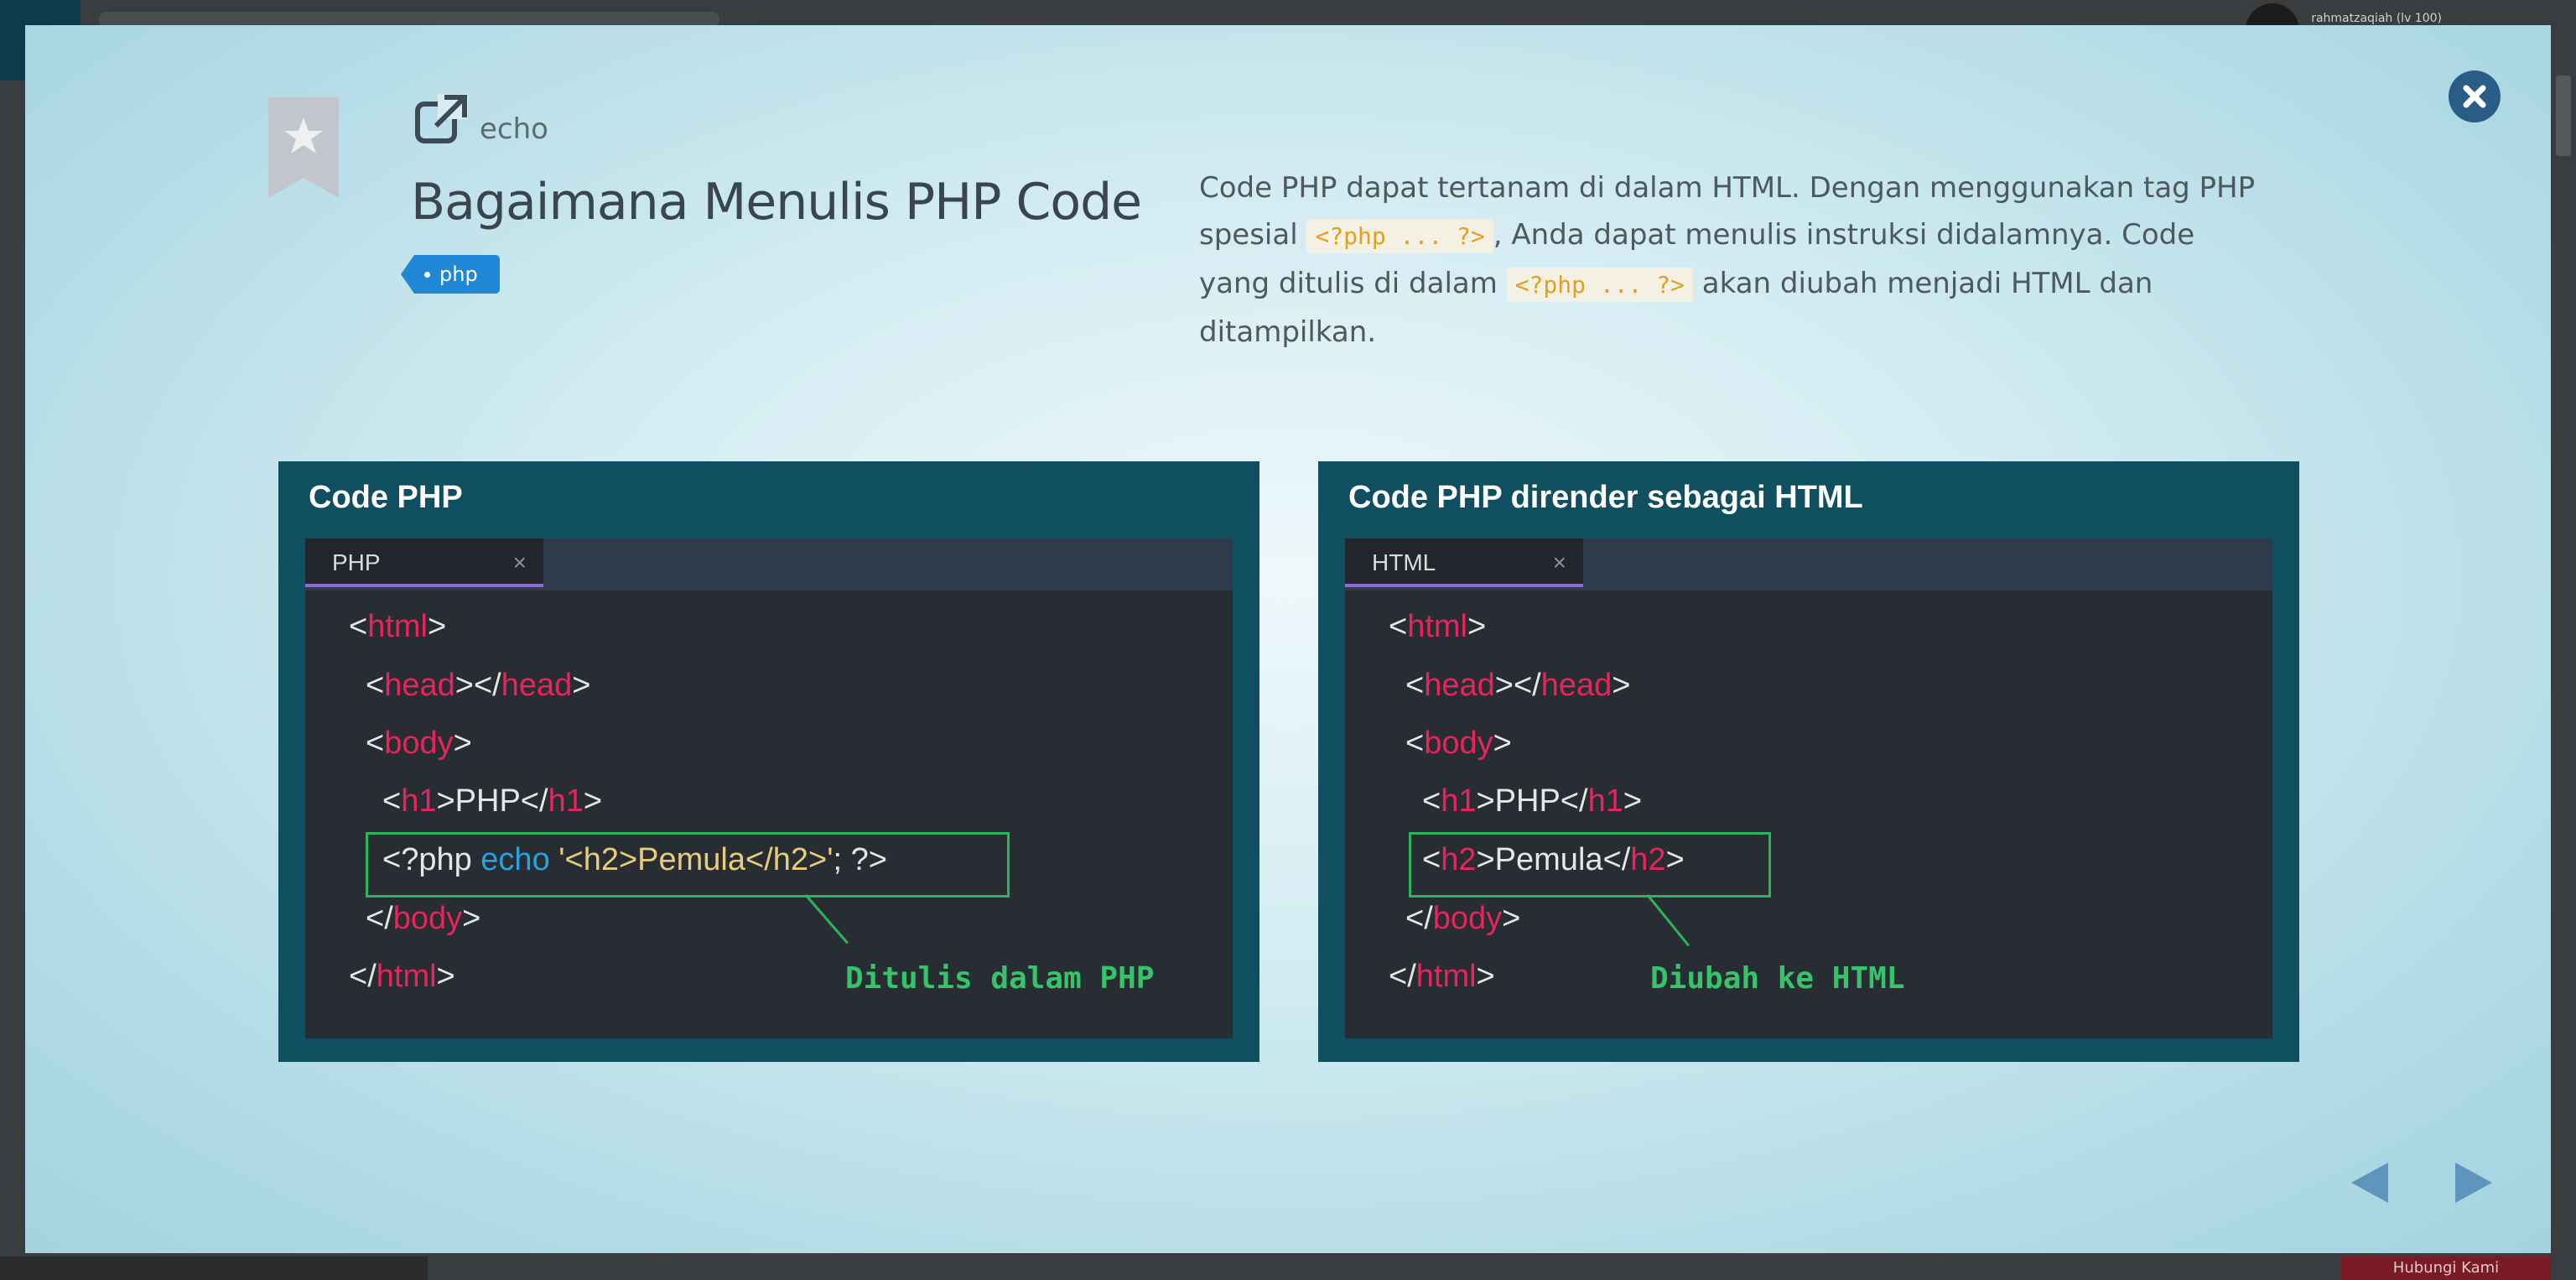 The width and height of the screenshot is (2576, 1280). What do you see at coordinates (356, 562) in the screenshot?
I see `tab-label: PHP` at bounding box center [356, 562].